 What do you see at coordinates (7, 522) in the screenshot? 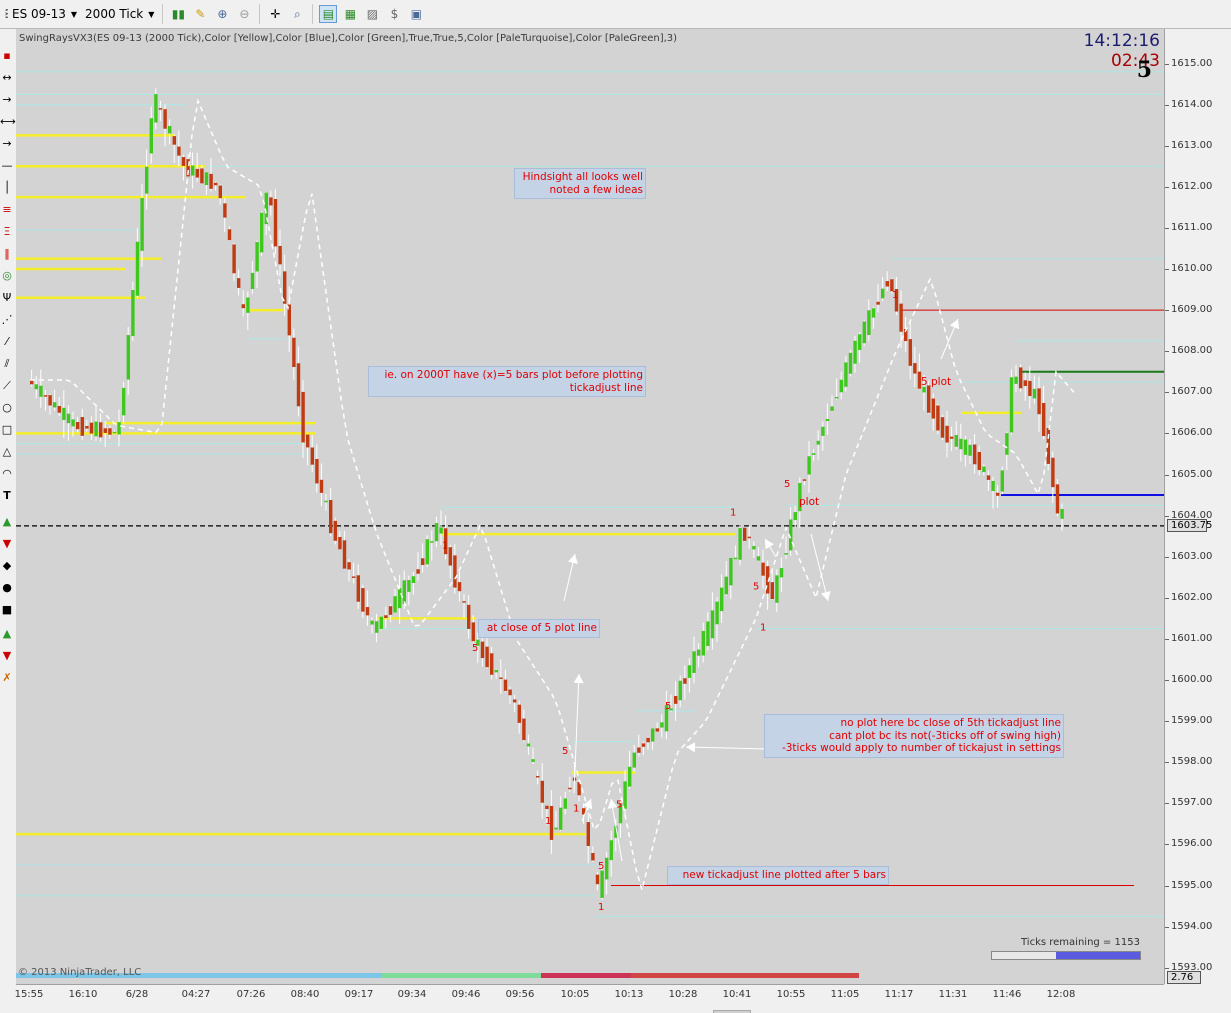
I see `arrow-up-icon: ▲` at bounding box center [7, 522].